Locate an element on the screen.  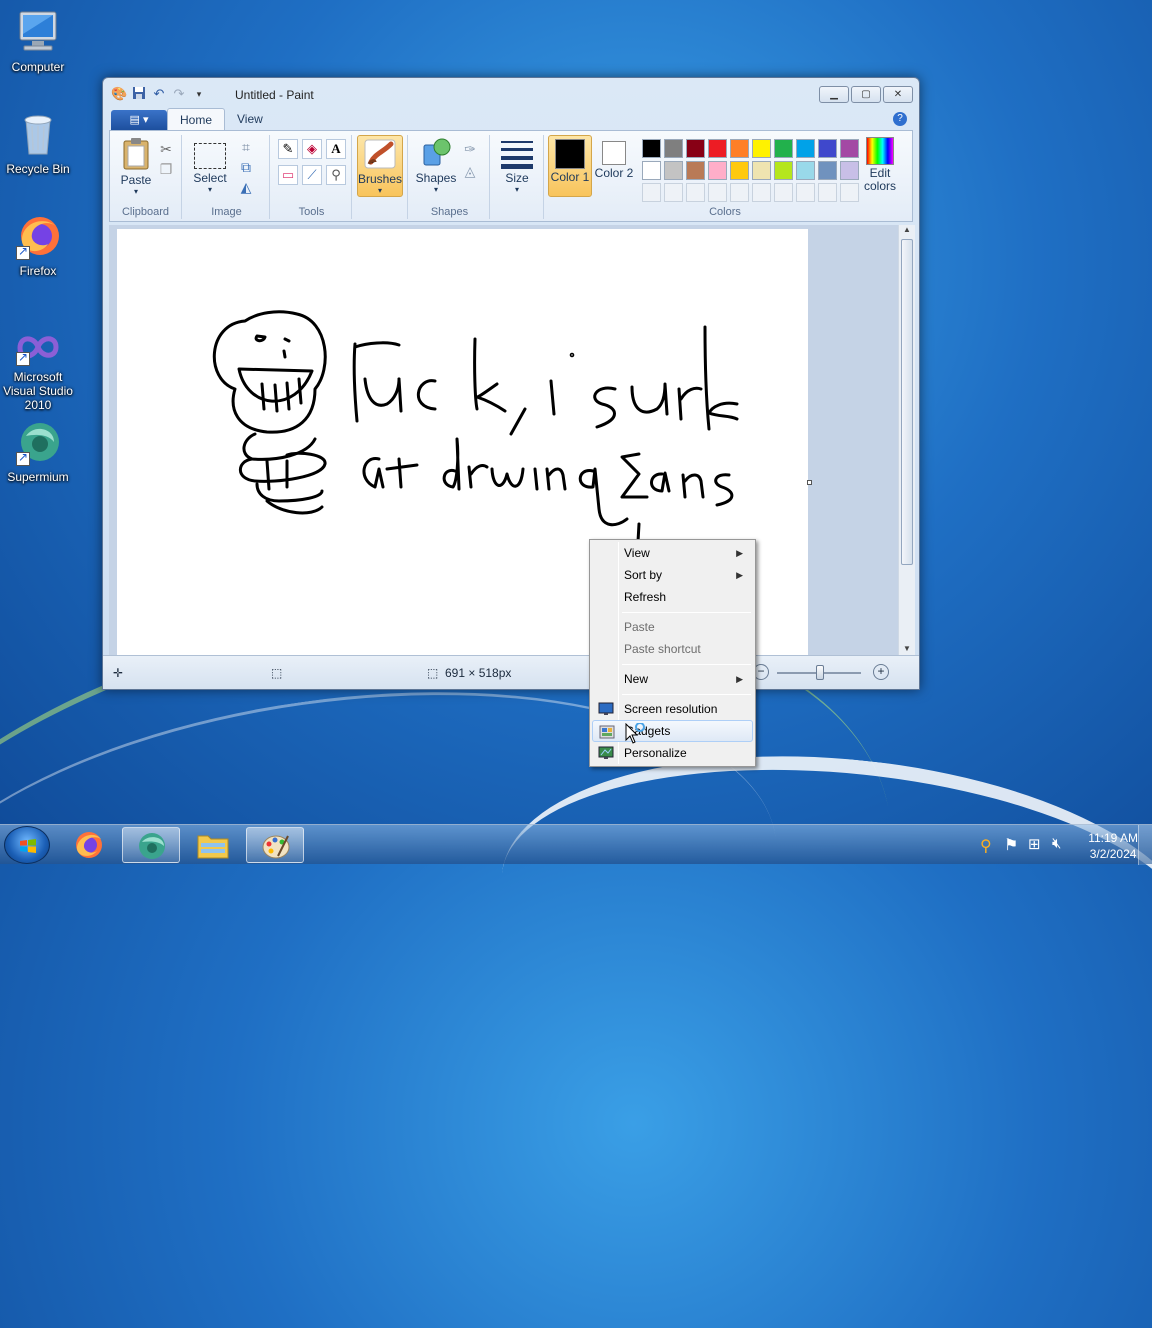
eraser-icon: ▭ is located at coordinates (288, 175).